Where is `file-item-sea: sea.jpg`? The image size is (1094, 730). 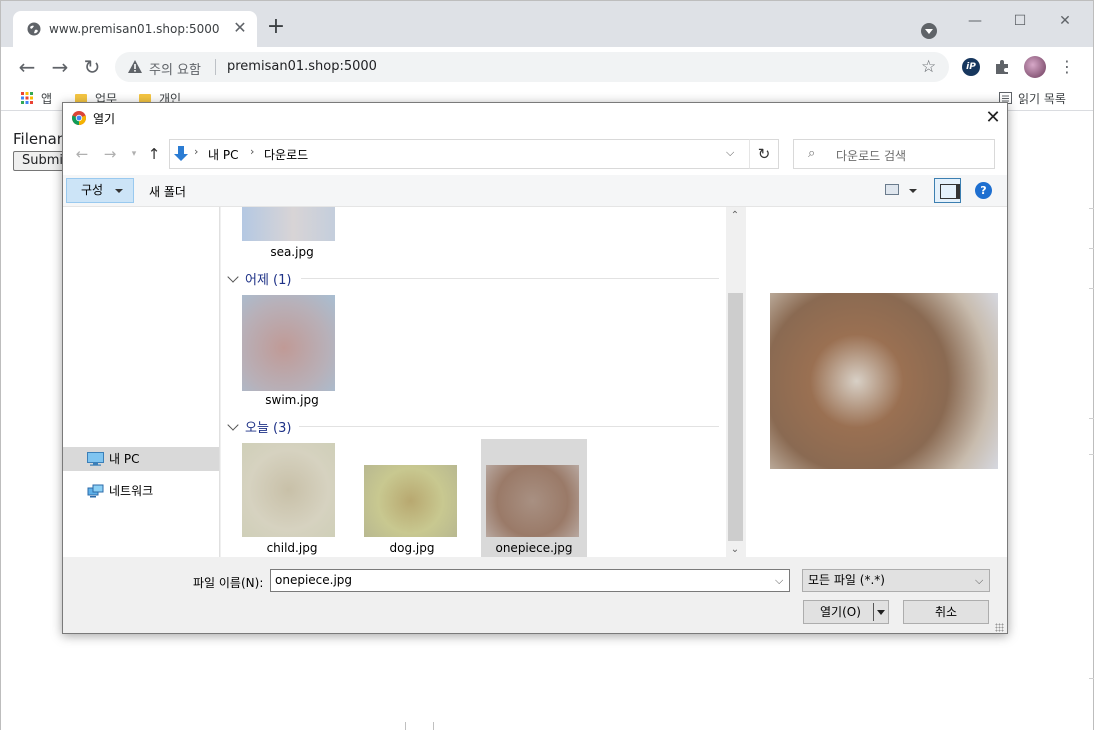
file-item-sea: sea.jpg is located at coordinates (292, 234).